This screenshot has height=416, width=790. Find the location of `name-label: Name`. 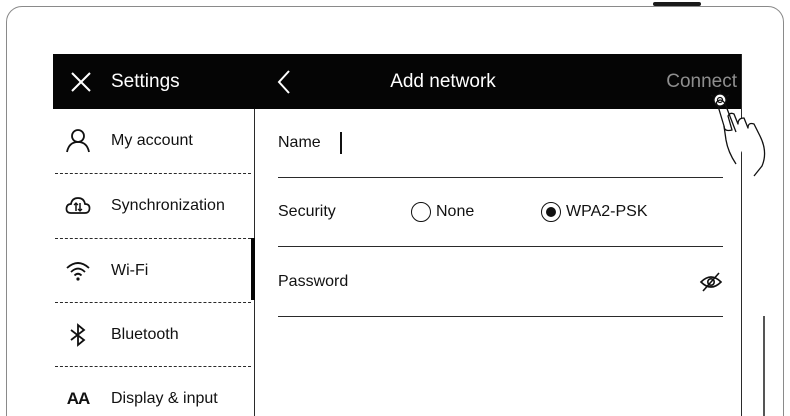

name-label: Name is located at coordinates (299, 142).